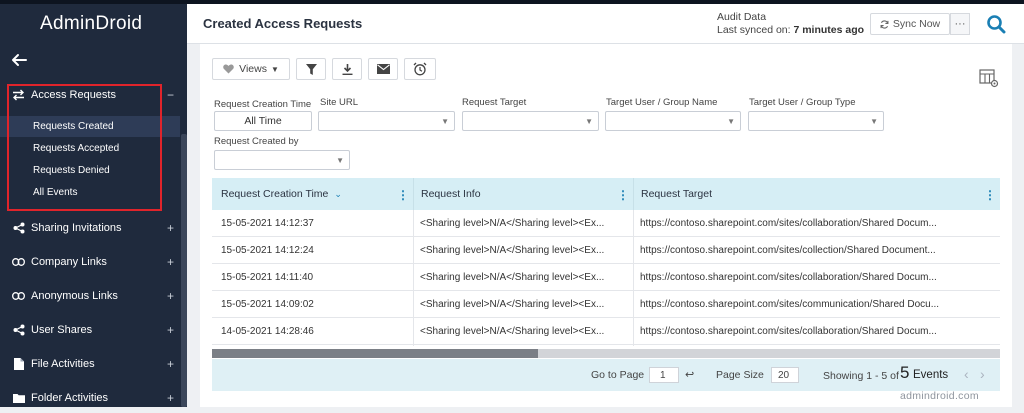  Describe the element at coordinates (664, 375) in the screenshot. I see `go-to-page-input: 1` at that location.